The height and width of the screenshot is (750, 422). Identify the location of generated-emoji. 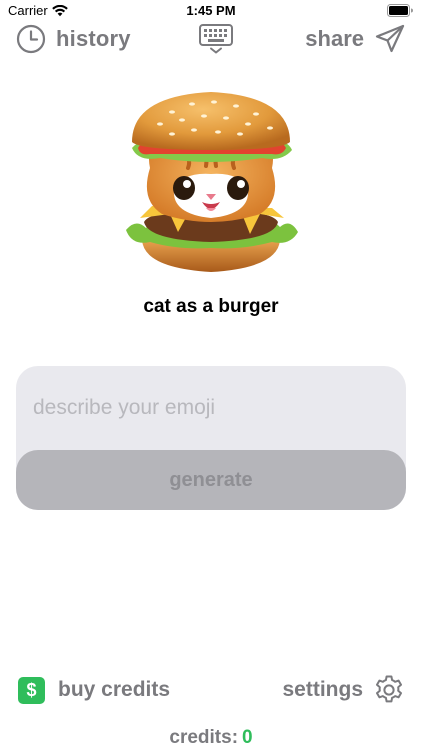
(211, 186).